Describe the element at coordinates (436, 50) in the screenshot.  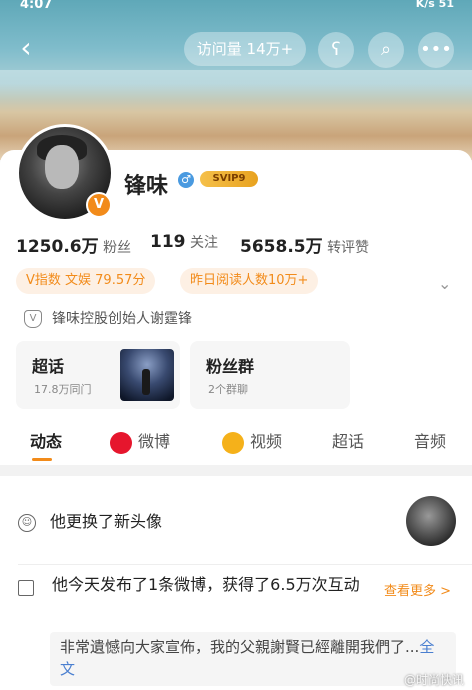
I see `more-icon: •••` at that location.